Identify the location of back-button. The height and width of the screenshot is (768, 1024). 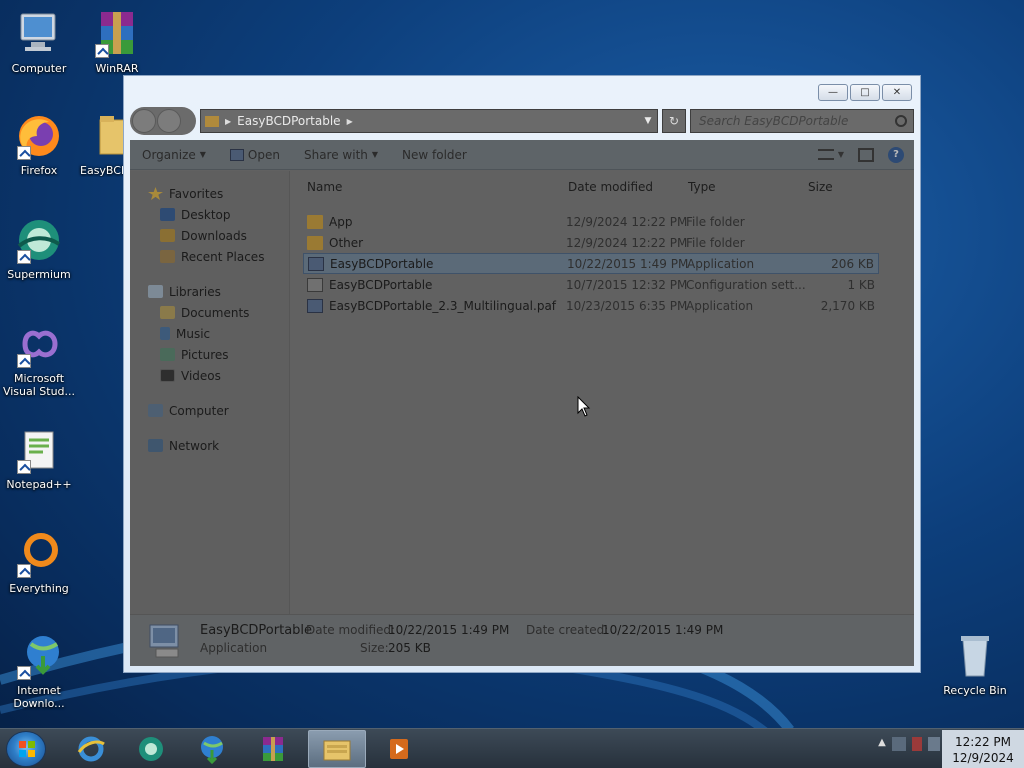
(144, 121).